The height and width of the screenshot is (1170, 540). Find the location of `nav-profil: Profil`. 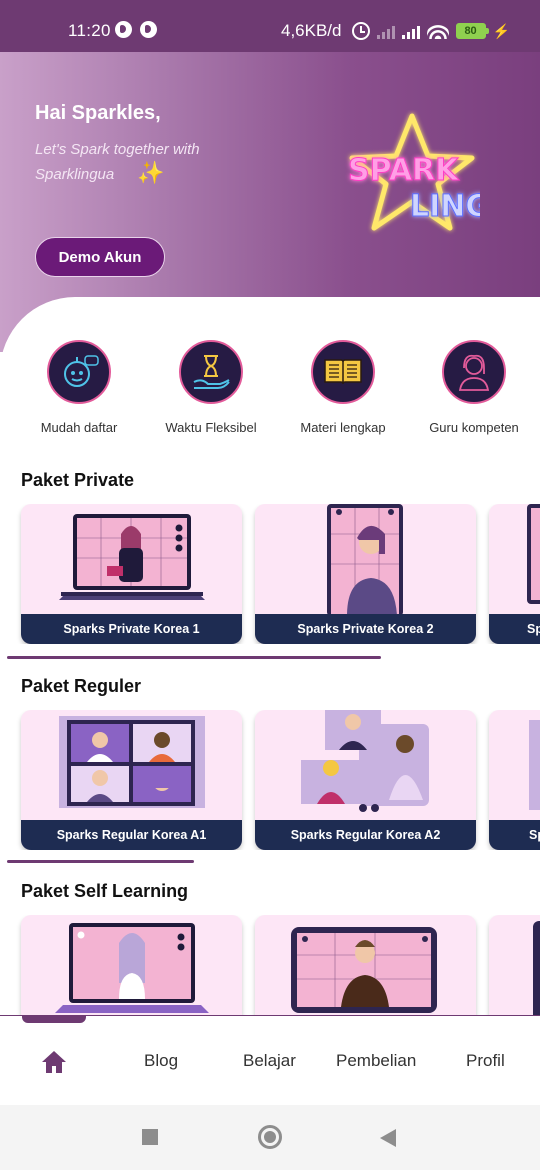

nav-profil: Profil is located at coordinates (485, 1061).